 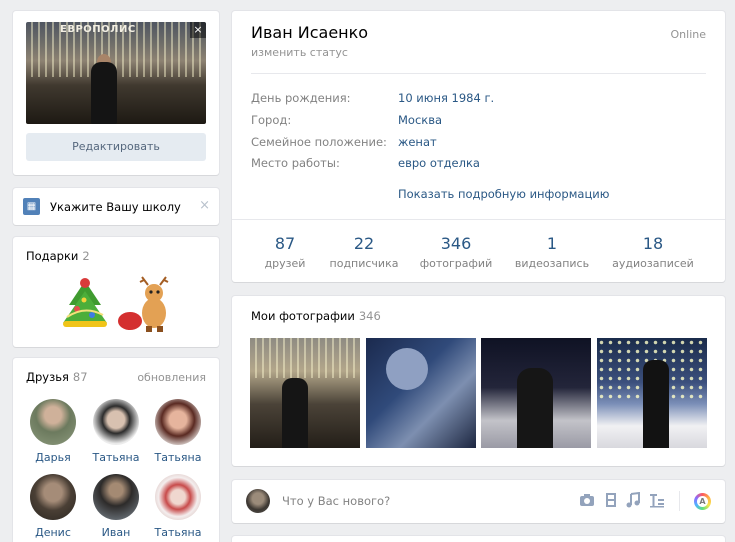 I want to click on page-title: Иван Исаенко, so click(x=310, y=32).